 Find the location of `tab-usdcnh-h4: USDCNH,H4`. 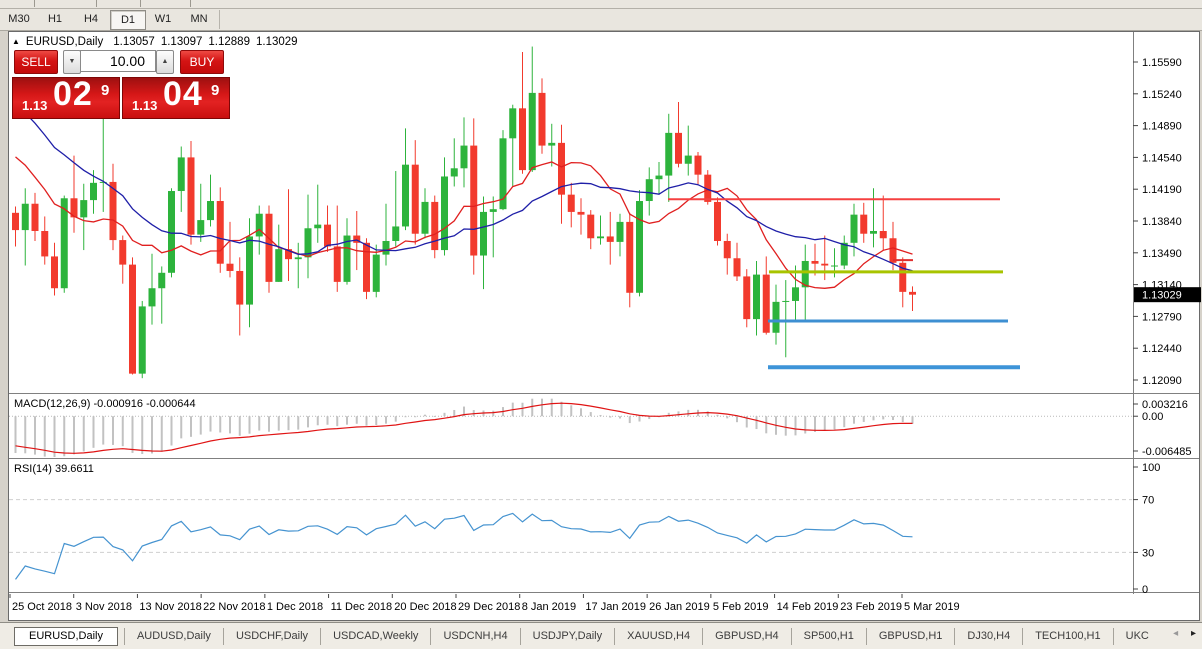

tab-usdcnh-h4: USDCNH,H4 is located at coordinates (474, 636).